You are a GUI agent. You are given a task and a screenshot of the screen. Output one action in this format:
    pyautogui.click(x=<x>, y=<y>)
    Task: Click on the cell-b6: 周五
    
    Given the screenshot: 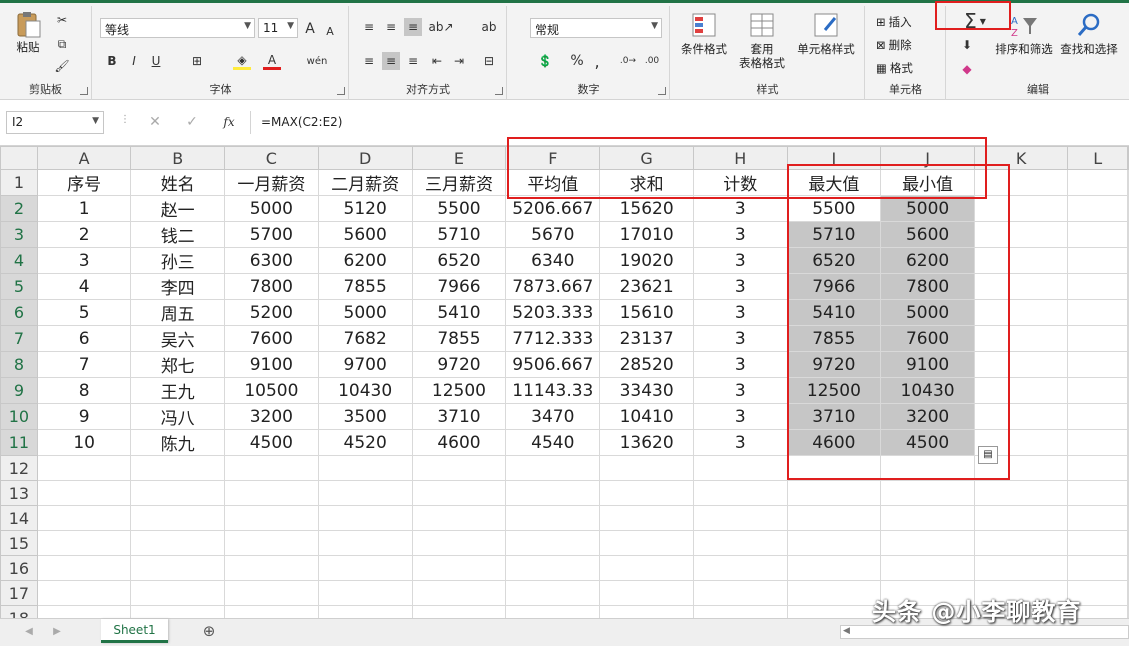 What is the action you would take?
    pyautogui.click(x=177, y=312)
    